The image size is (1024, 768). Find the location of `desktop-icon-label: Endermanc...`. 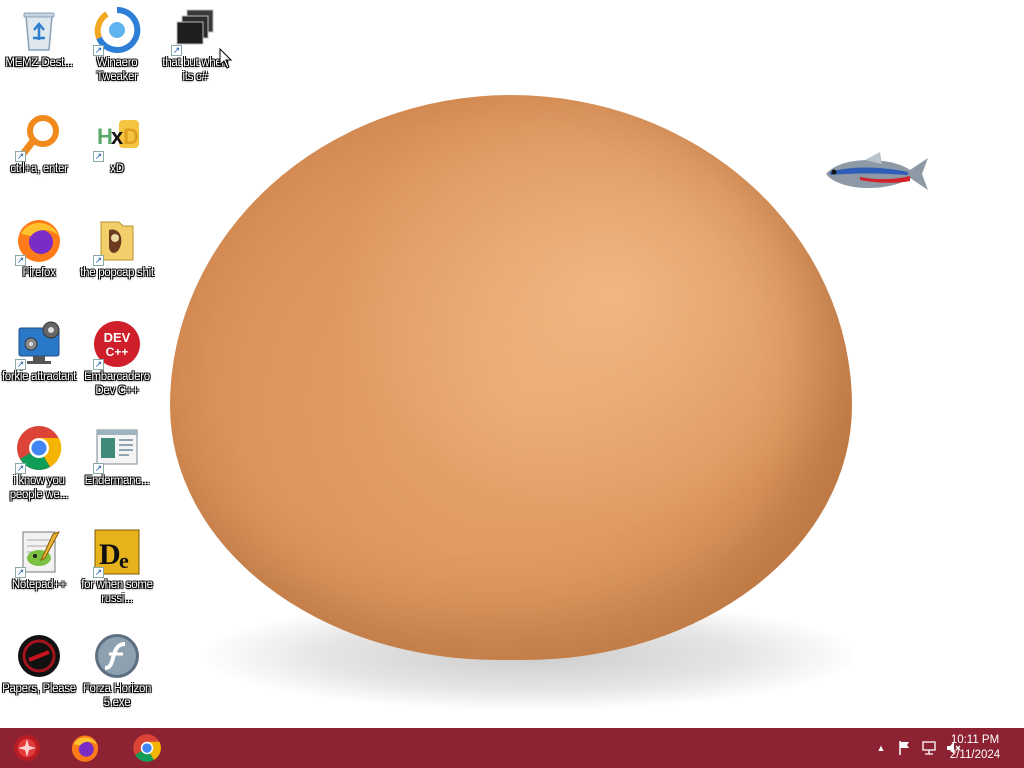

desktop-icon-label: Endermanc... is located at coordinates (117, 481).